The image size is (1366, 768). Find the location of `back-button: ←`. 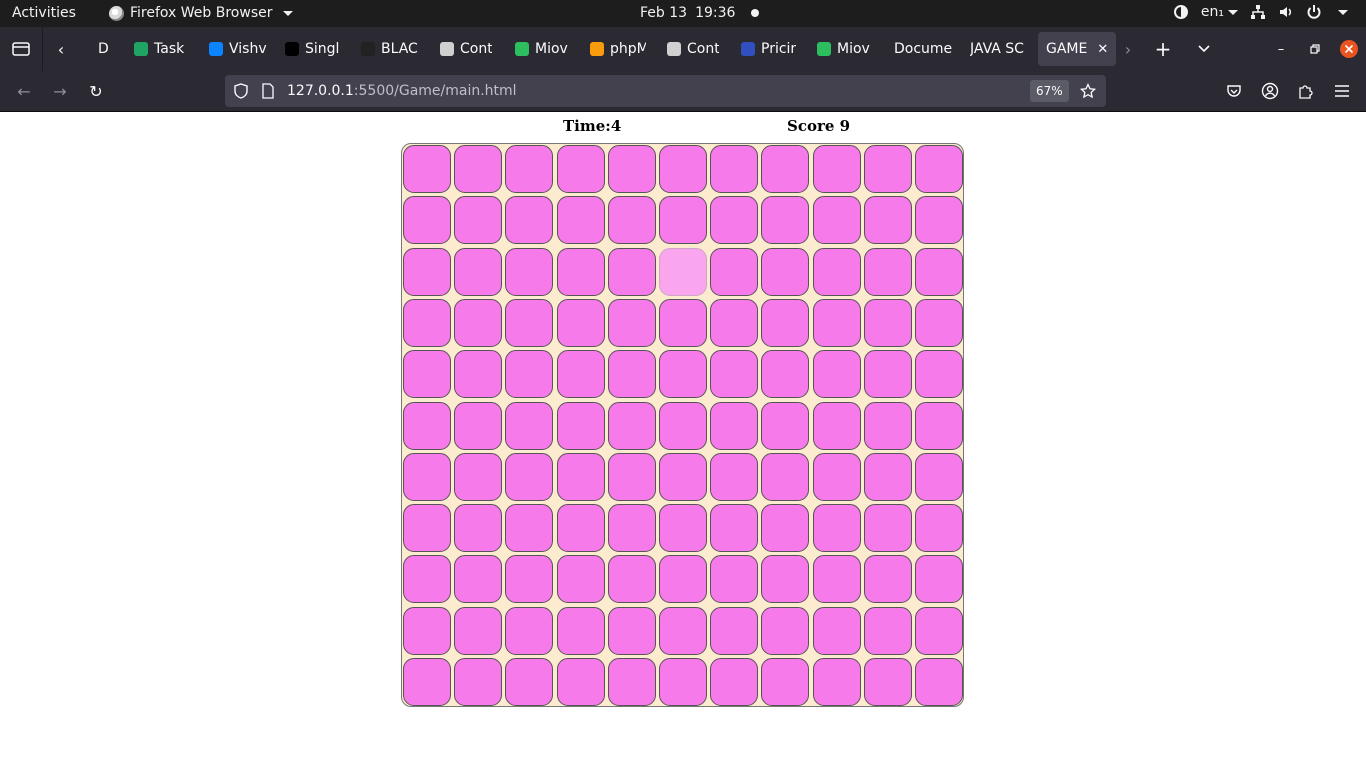

back-button: ← is located at coordinates (24, 91).